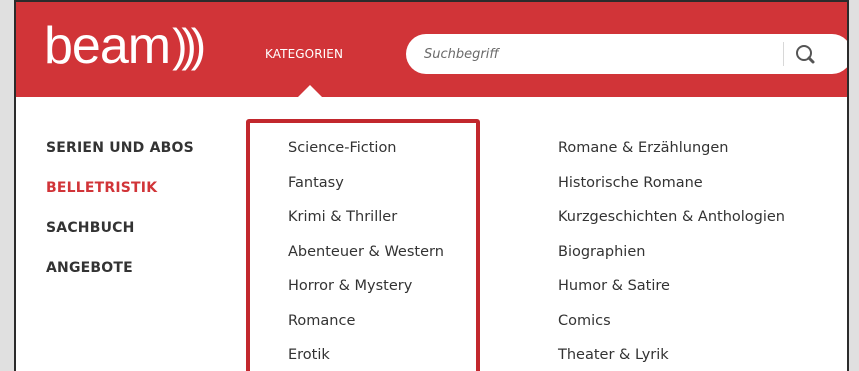 The image size is (859, 371). Describe the element at coordinates (671, 222) in the screenshot. I see `genre-kurzgeschichten-anthologien: Kurzgeschichten & Anthologien` at that location.